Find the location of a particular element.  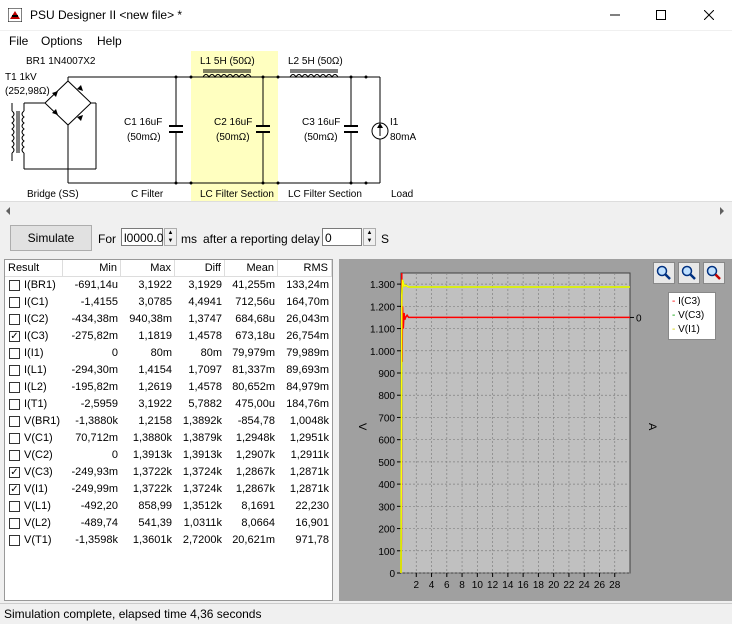

table-row: I(C1) -1,4155 3,0785 4,4941 712,56u 164,70m is located at coordinates (168, 302).